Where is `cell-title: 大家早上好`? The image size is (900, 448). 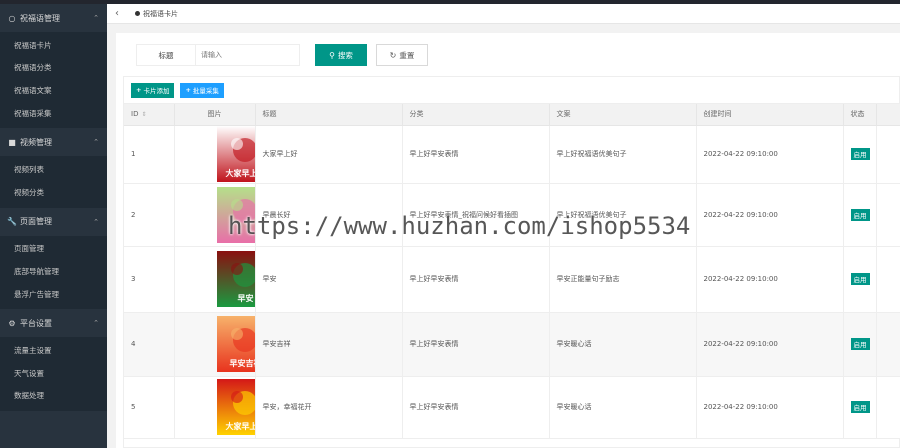
cell-title: 大家早上好 is located at coordinates (329, 154).